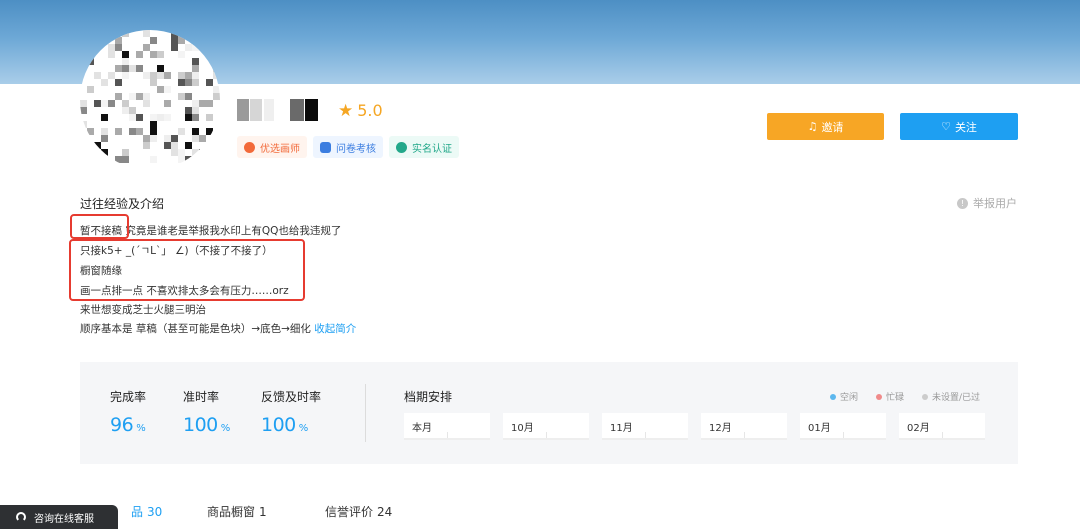 The height and width of the screenshot is (529, 1080). Describe the element at coordinates (428, 397) in the screenshot. I see `schedule-title: 档期安排` at that location.